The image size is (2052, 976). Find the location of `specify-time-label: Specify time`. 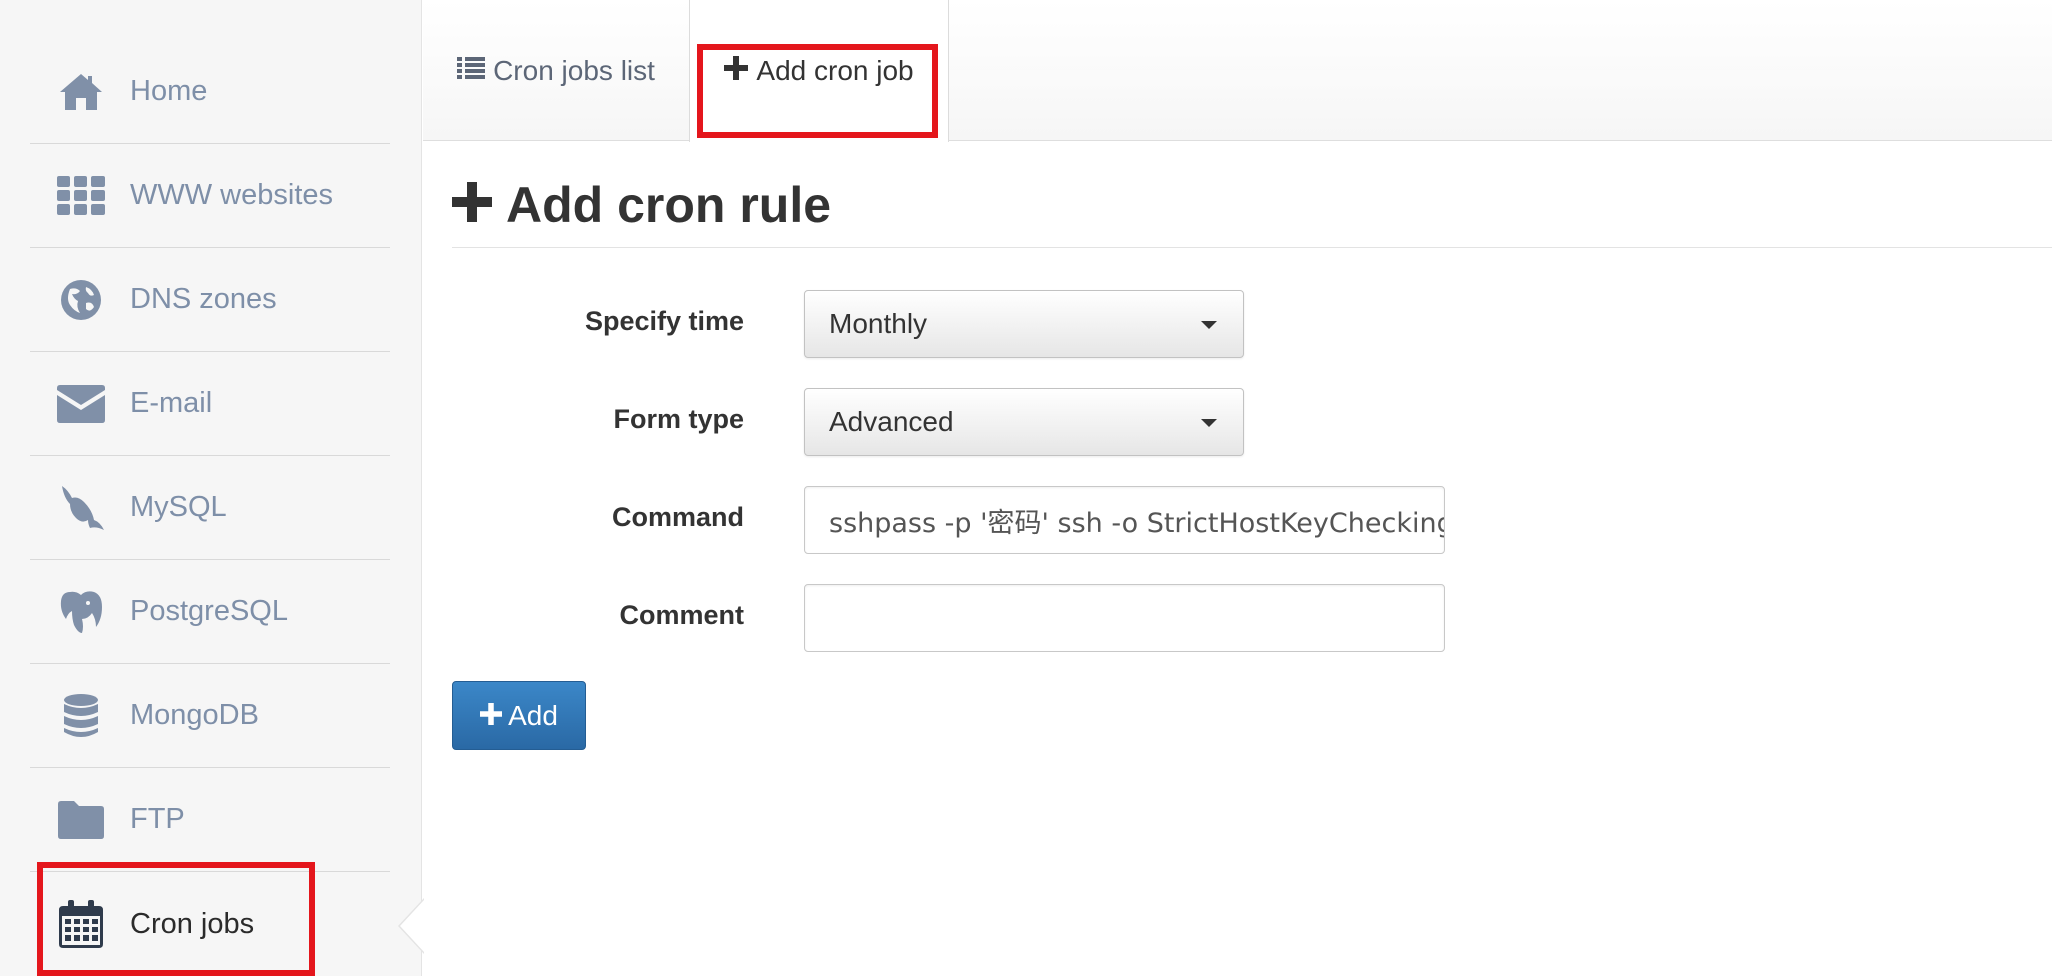

specify-time-label: Specify time is located at coordinates (664, 321).